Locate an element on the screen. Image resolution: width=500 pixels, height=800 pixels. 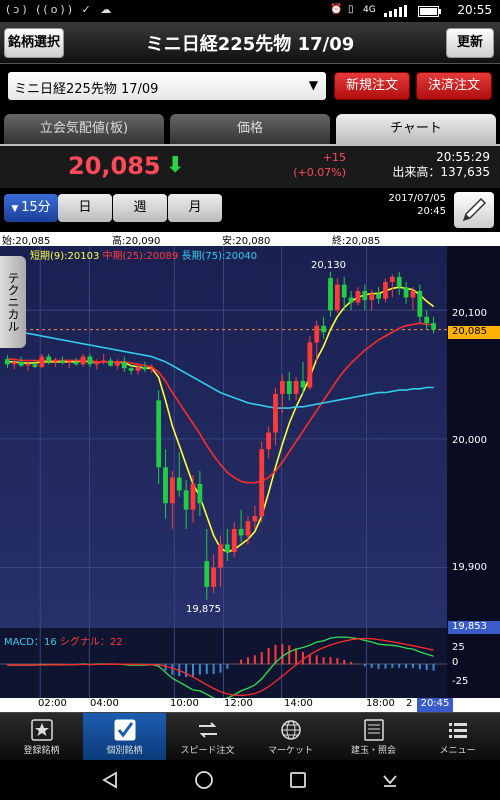
tab-board: 立会気配値(板) is located at coordinates (84, 129).